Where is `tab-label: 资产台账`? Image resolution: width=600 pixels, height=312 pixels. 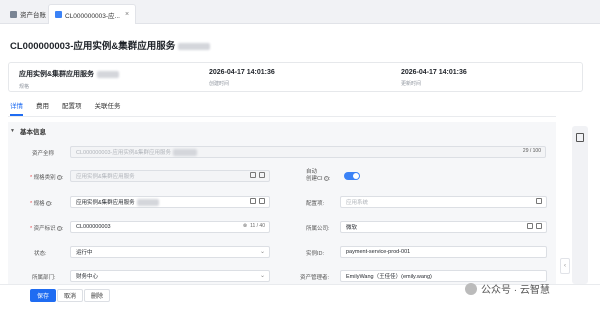
tab-label: 资产台账 is located at coordinates (33, 15).